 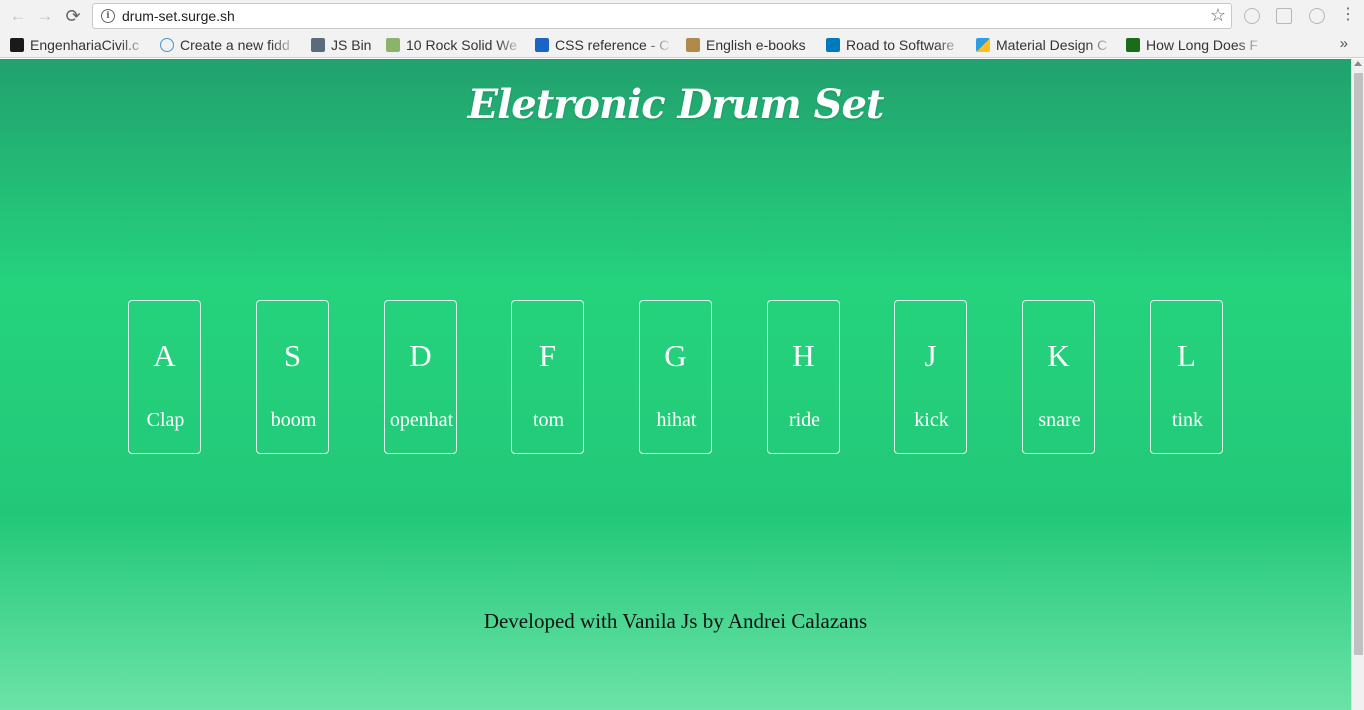 I want to click on key-sound: tom, so click(x=548, y=420).